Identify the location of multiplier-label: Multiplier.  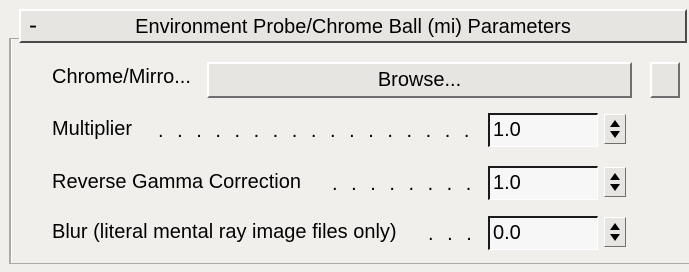
(92, 129).